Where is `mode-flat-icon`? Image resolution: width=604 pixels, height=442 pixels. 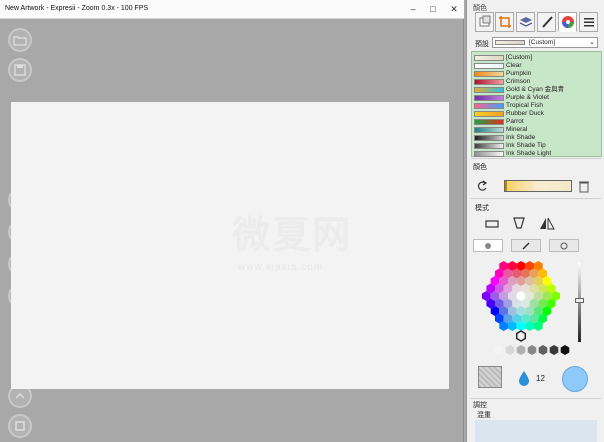
mode-flat-icon is located at coordinates (493, 224).